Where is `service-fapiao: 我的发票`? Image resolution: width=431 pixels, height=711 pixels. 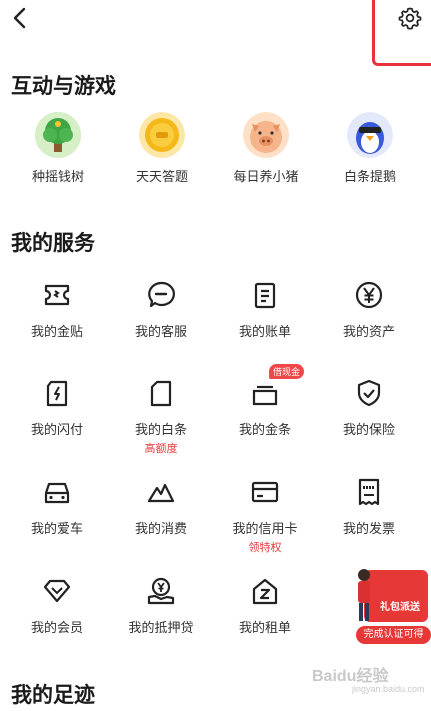
service-fapiao: 我的发票 is located at coordinates (369, 507).